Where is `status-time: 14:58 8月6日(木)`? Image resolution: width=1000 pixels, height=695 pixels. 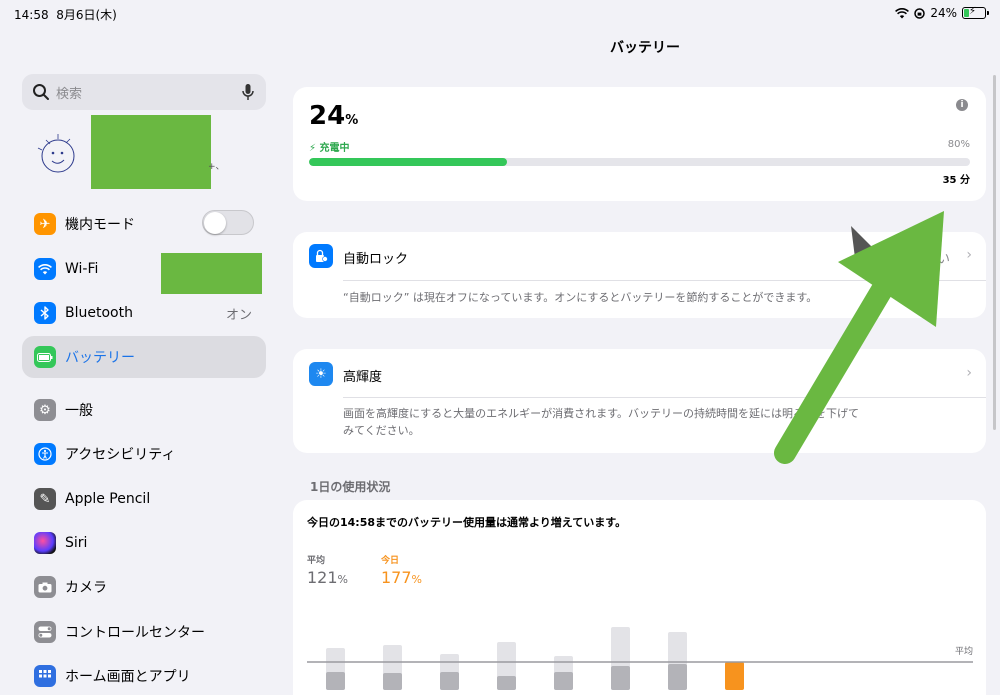
status-time: 14:58 8月6日(木) is located at coordinates (65, 14).